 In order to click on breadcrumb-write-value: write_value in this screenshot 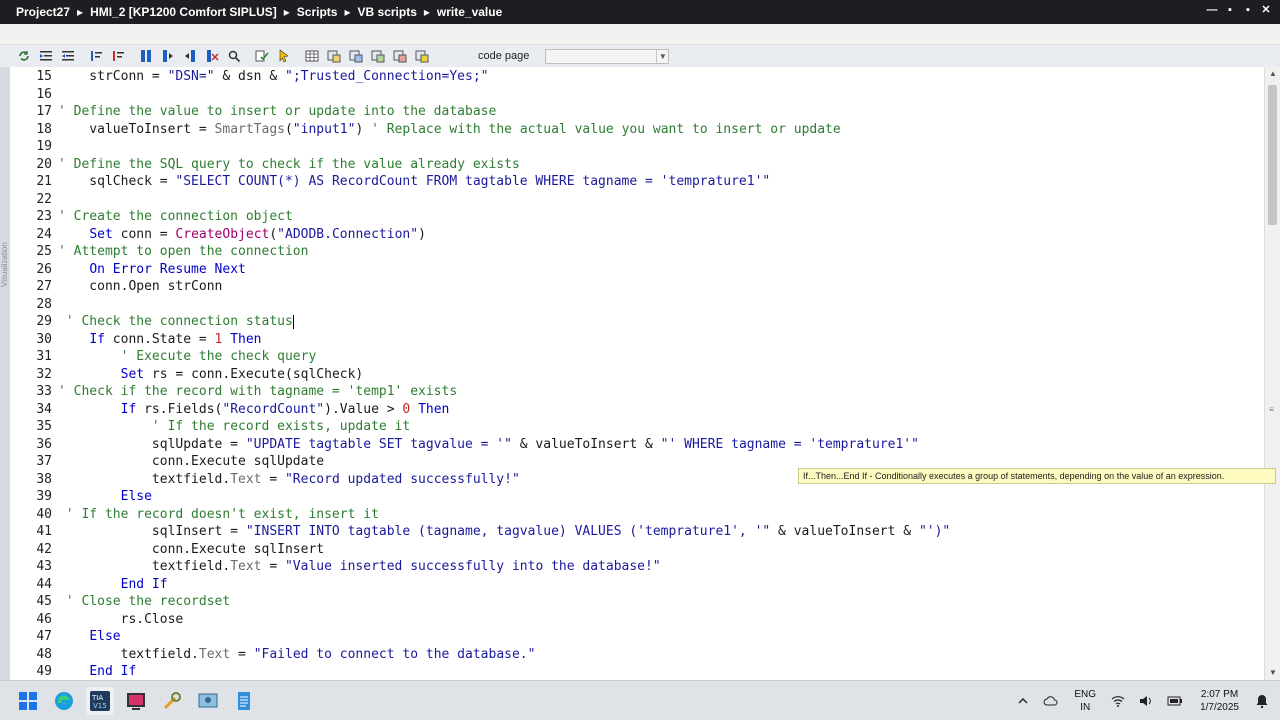, I will do `click(469, 12)`.